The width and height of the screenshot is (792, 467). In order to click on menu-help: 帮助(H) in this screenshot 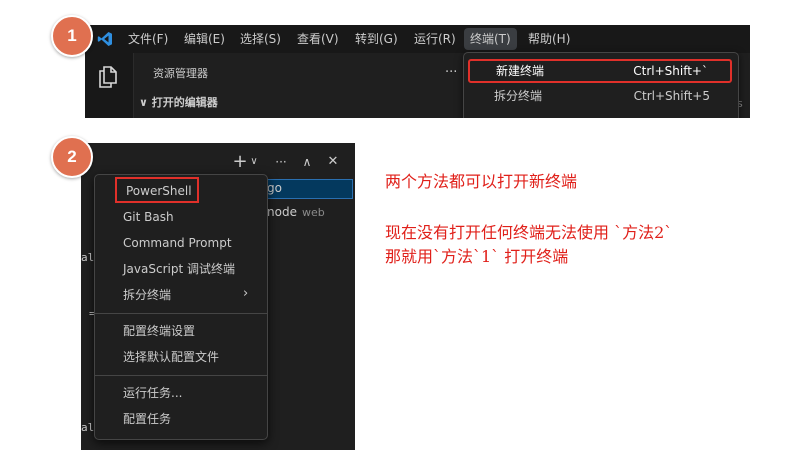, I will do `click(549, 39)`.